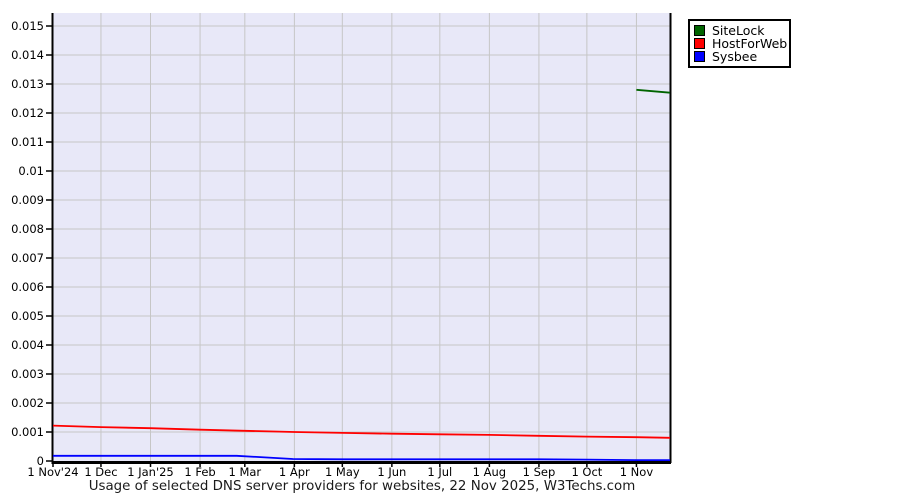 This screenshot has height=500, width=900. What do you see at coordinates (739, 43) in the screenshot?
I see `legend: SiteLock HostForWeb Sysbee` at bounding box center [739, 43].